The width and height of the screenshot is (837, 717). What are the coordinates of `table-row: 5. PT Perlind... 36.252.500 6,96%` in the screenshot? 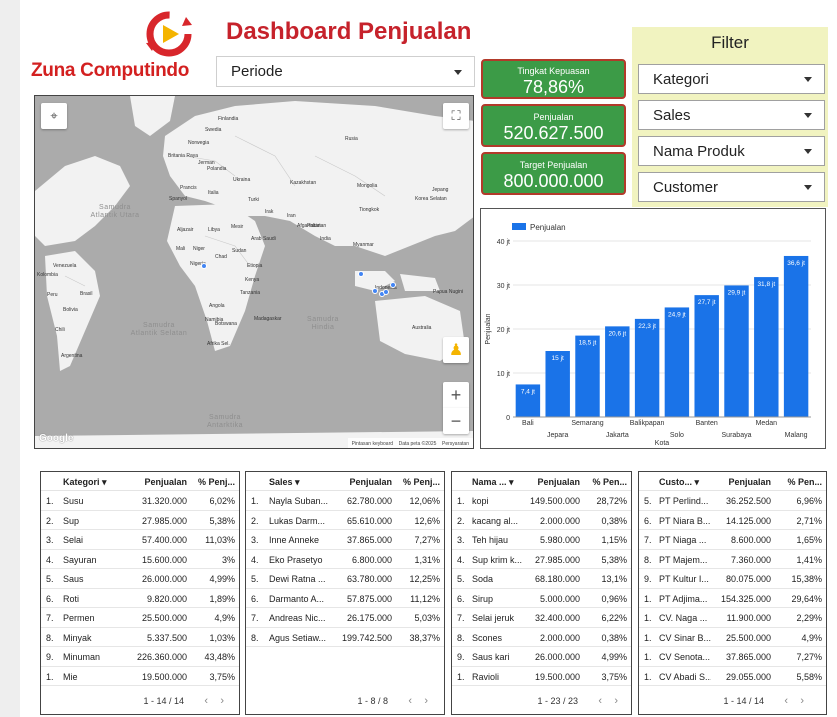 It's located at (732, 501).